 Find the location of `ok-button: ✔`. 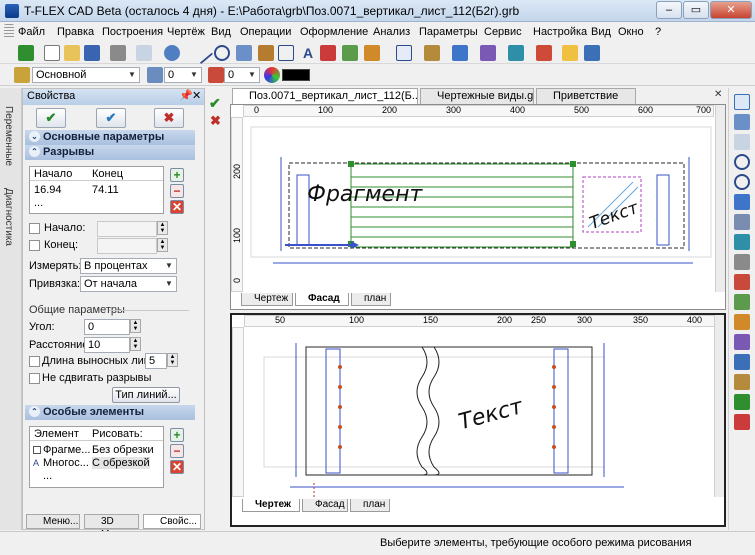

ok-button: ✔ is located at coordinates (51, 118).